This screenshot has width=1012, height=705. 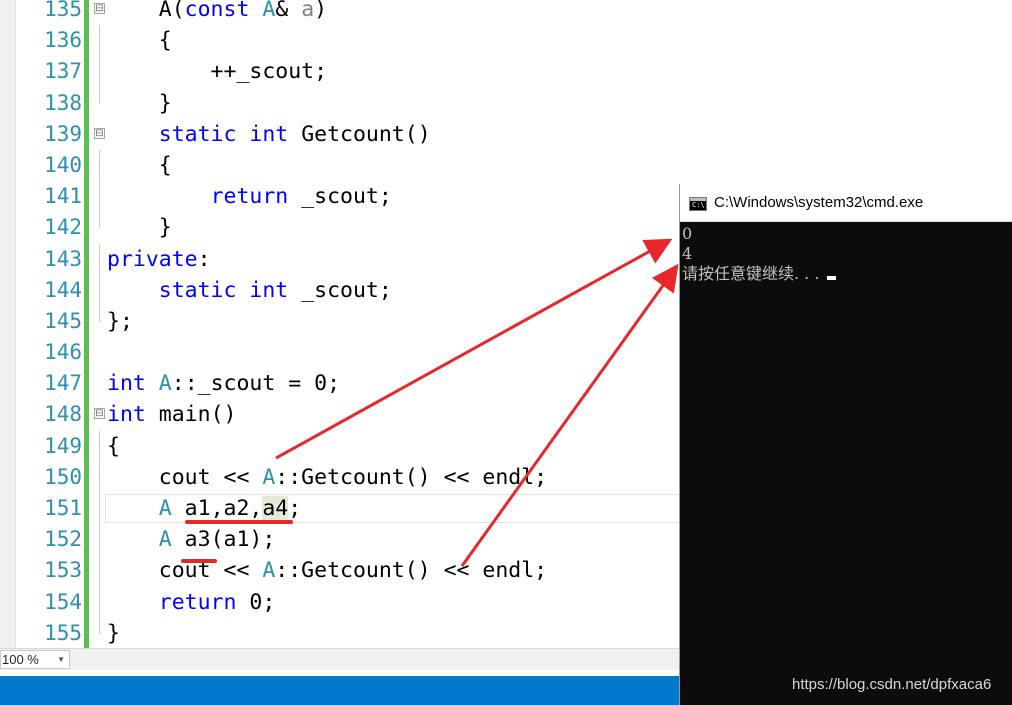 What do you see at coordinates (340, 290) in the screenshot?
I see `code-token: _scout;` at bounding box center [340, 290].